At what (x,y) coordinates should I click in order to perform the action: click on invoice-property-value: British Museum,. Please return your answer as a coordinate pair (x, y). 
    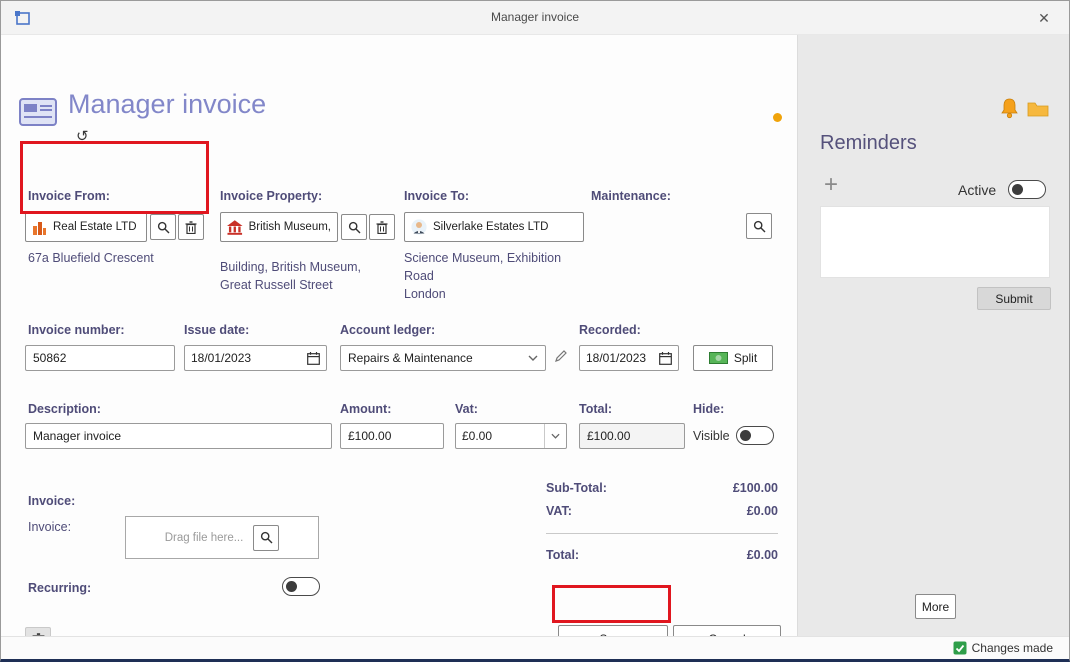
    Looking at the image, I should click on (289, 227).